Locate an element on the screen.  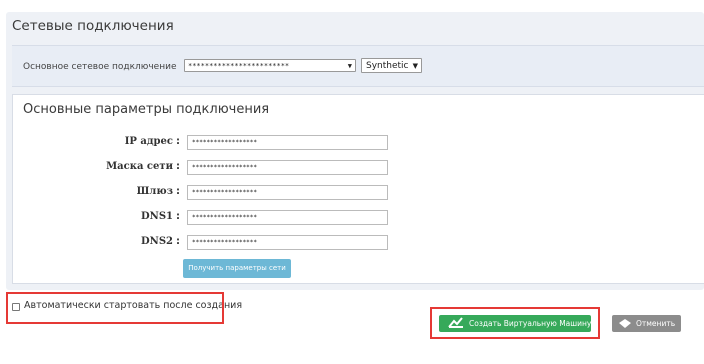
dns2-input: ****************** is located at coordinates (287, 242).